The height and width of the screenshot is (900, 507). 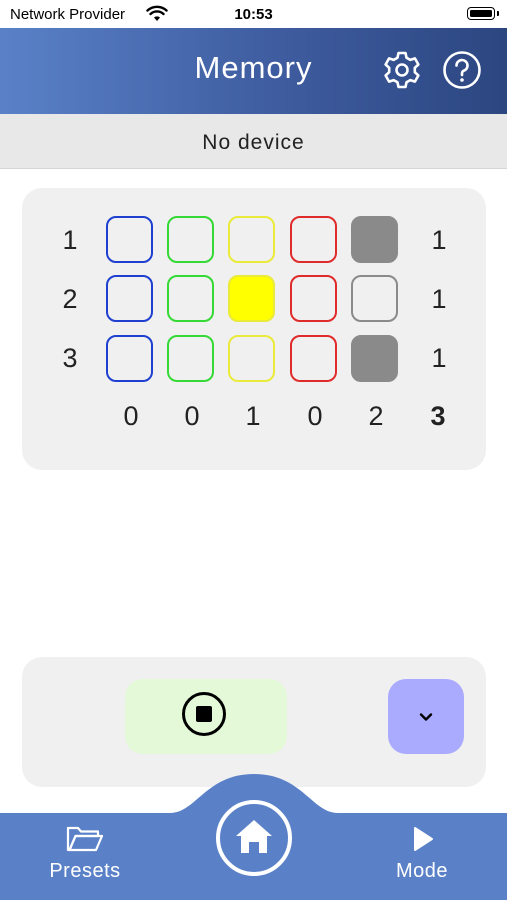 I want to click on status-bar: Network Provider 10:53, so click(x=253, y=14).